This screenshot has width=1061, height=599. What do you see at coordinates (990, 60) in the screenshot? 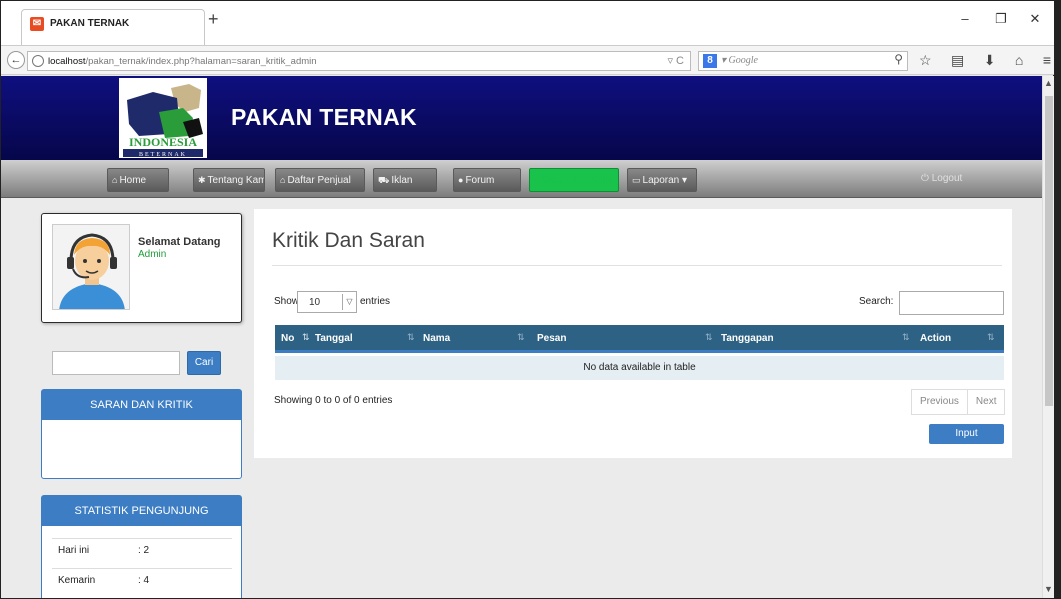
I see `download-icon: ⬇` at bounding box center [990, 60].